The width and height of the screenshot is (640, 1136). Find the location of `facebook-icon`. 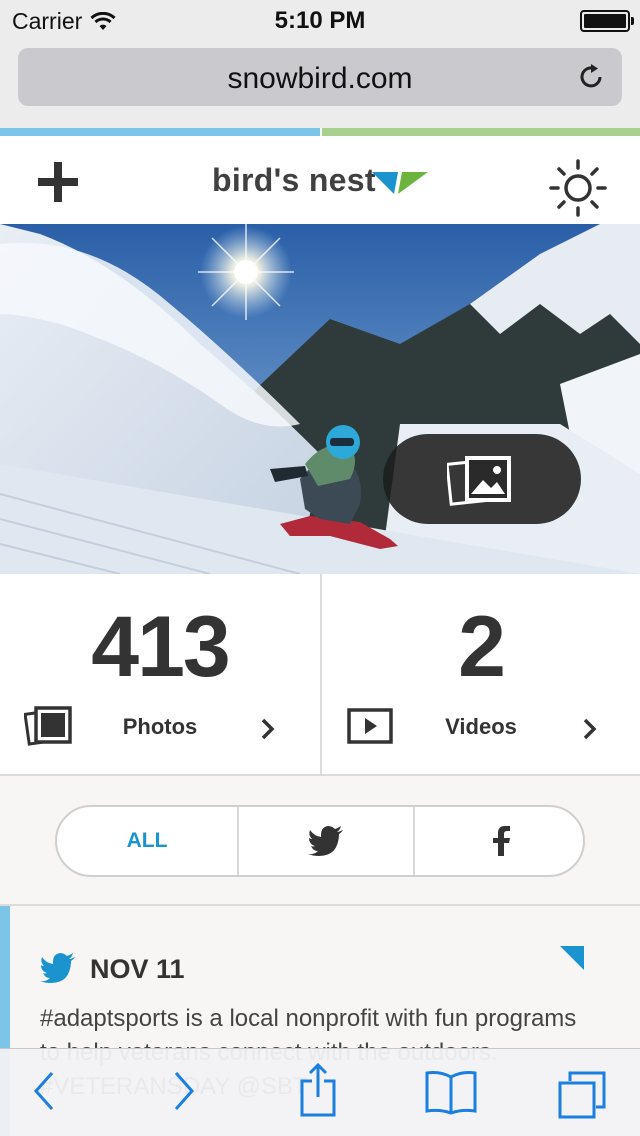

facebook-icon is located at coordinates (501, 841).